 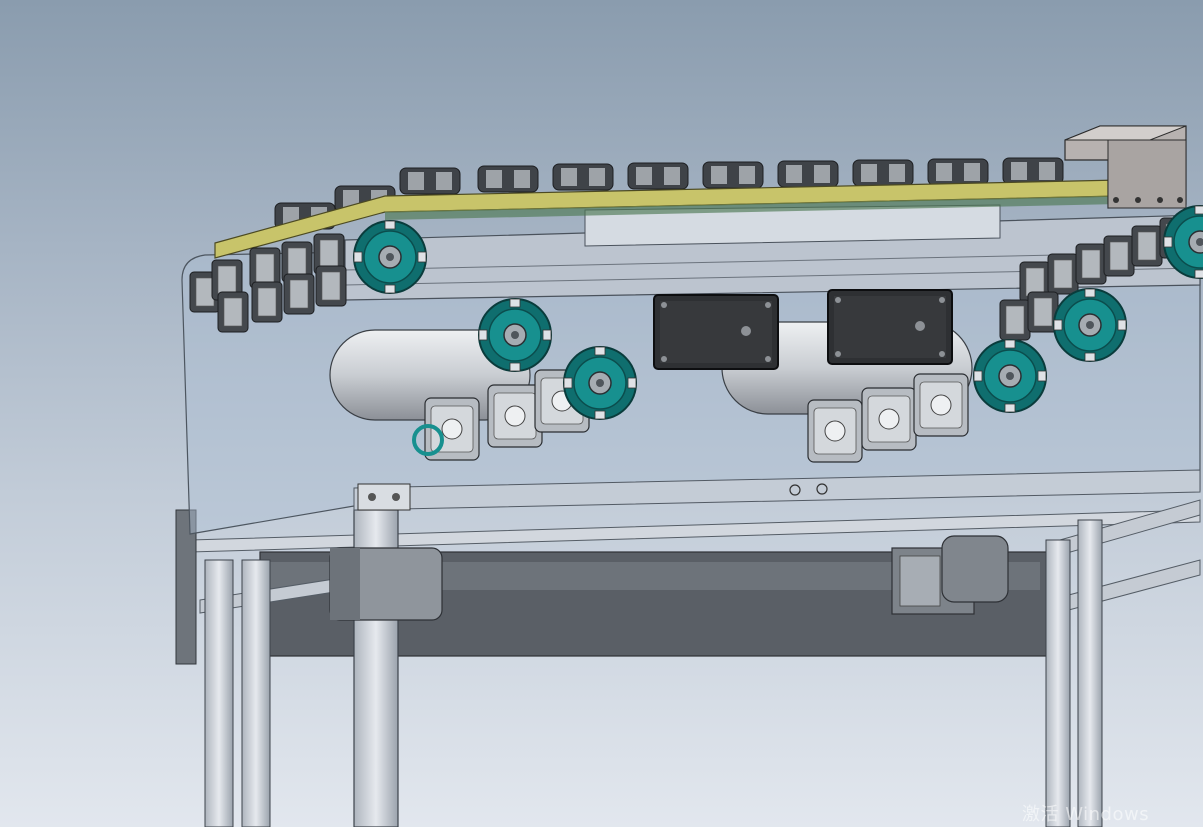 What do you see at coordinates (1090, 673) in the screenshot?
I see `leg-back-right` at bounding box center [1090, 673].